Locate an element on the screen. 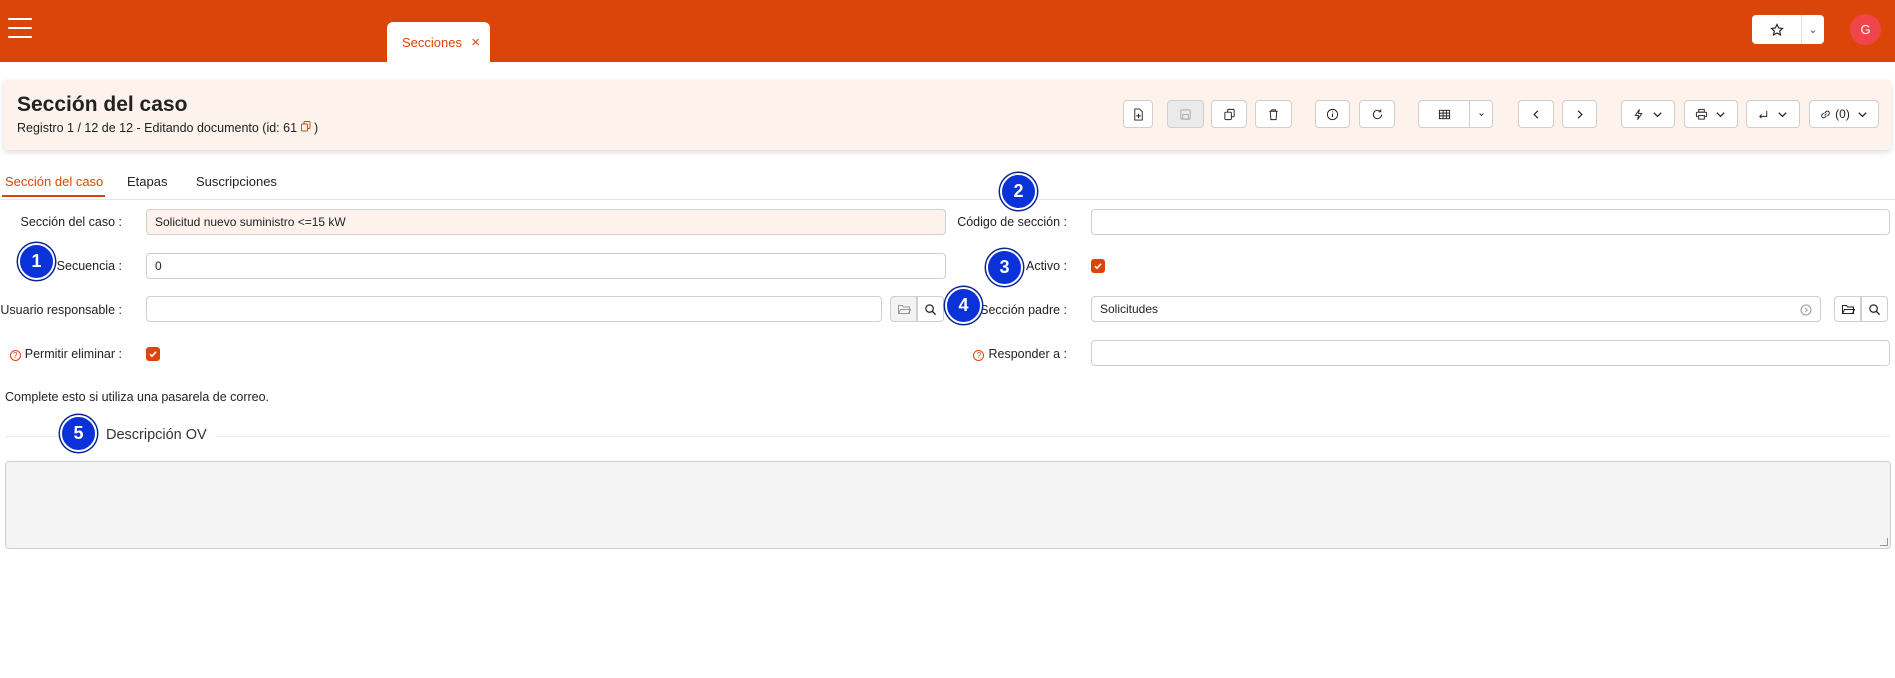 Image resolution: width=1895 pixels, height=678 pixels. delete-icon is located at coordinates (1273, 114).